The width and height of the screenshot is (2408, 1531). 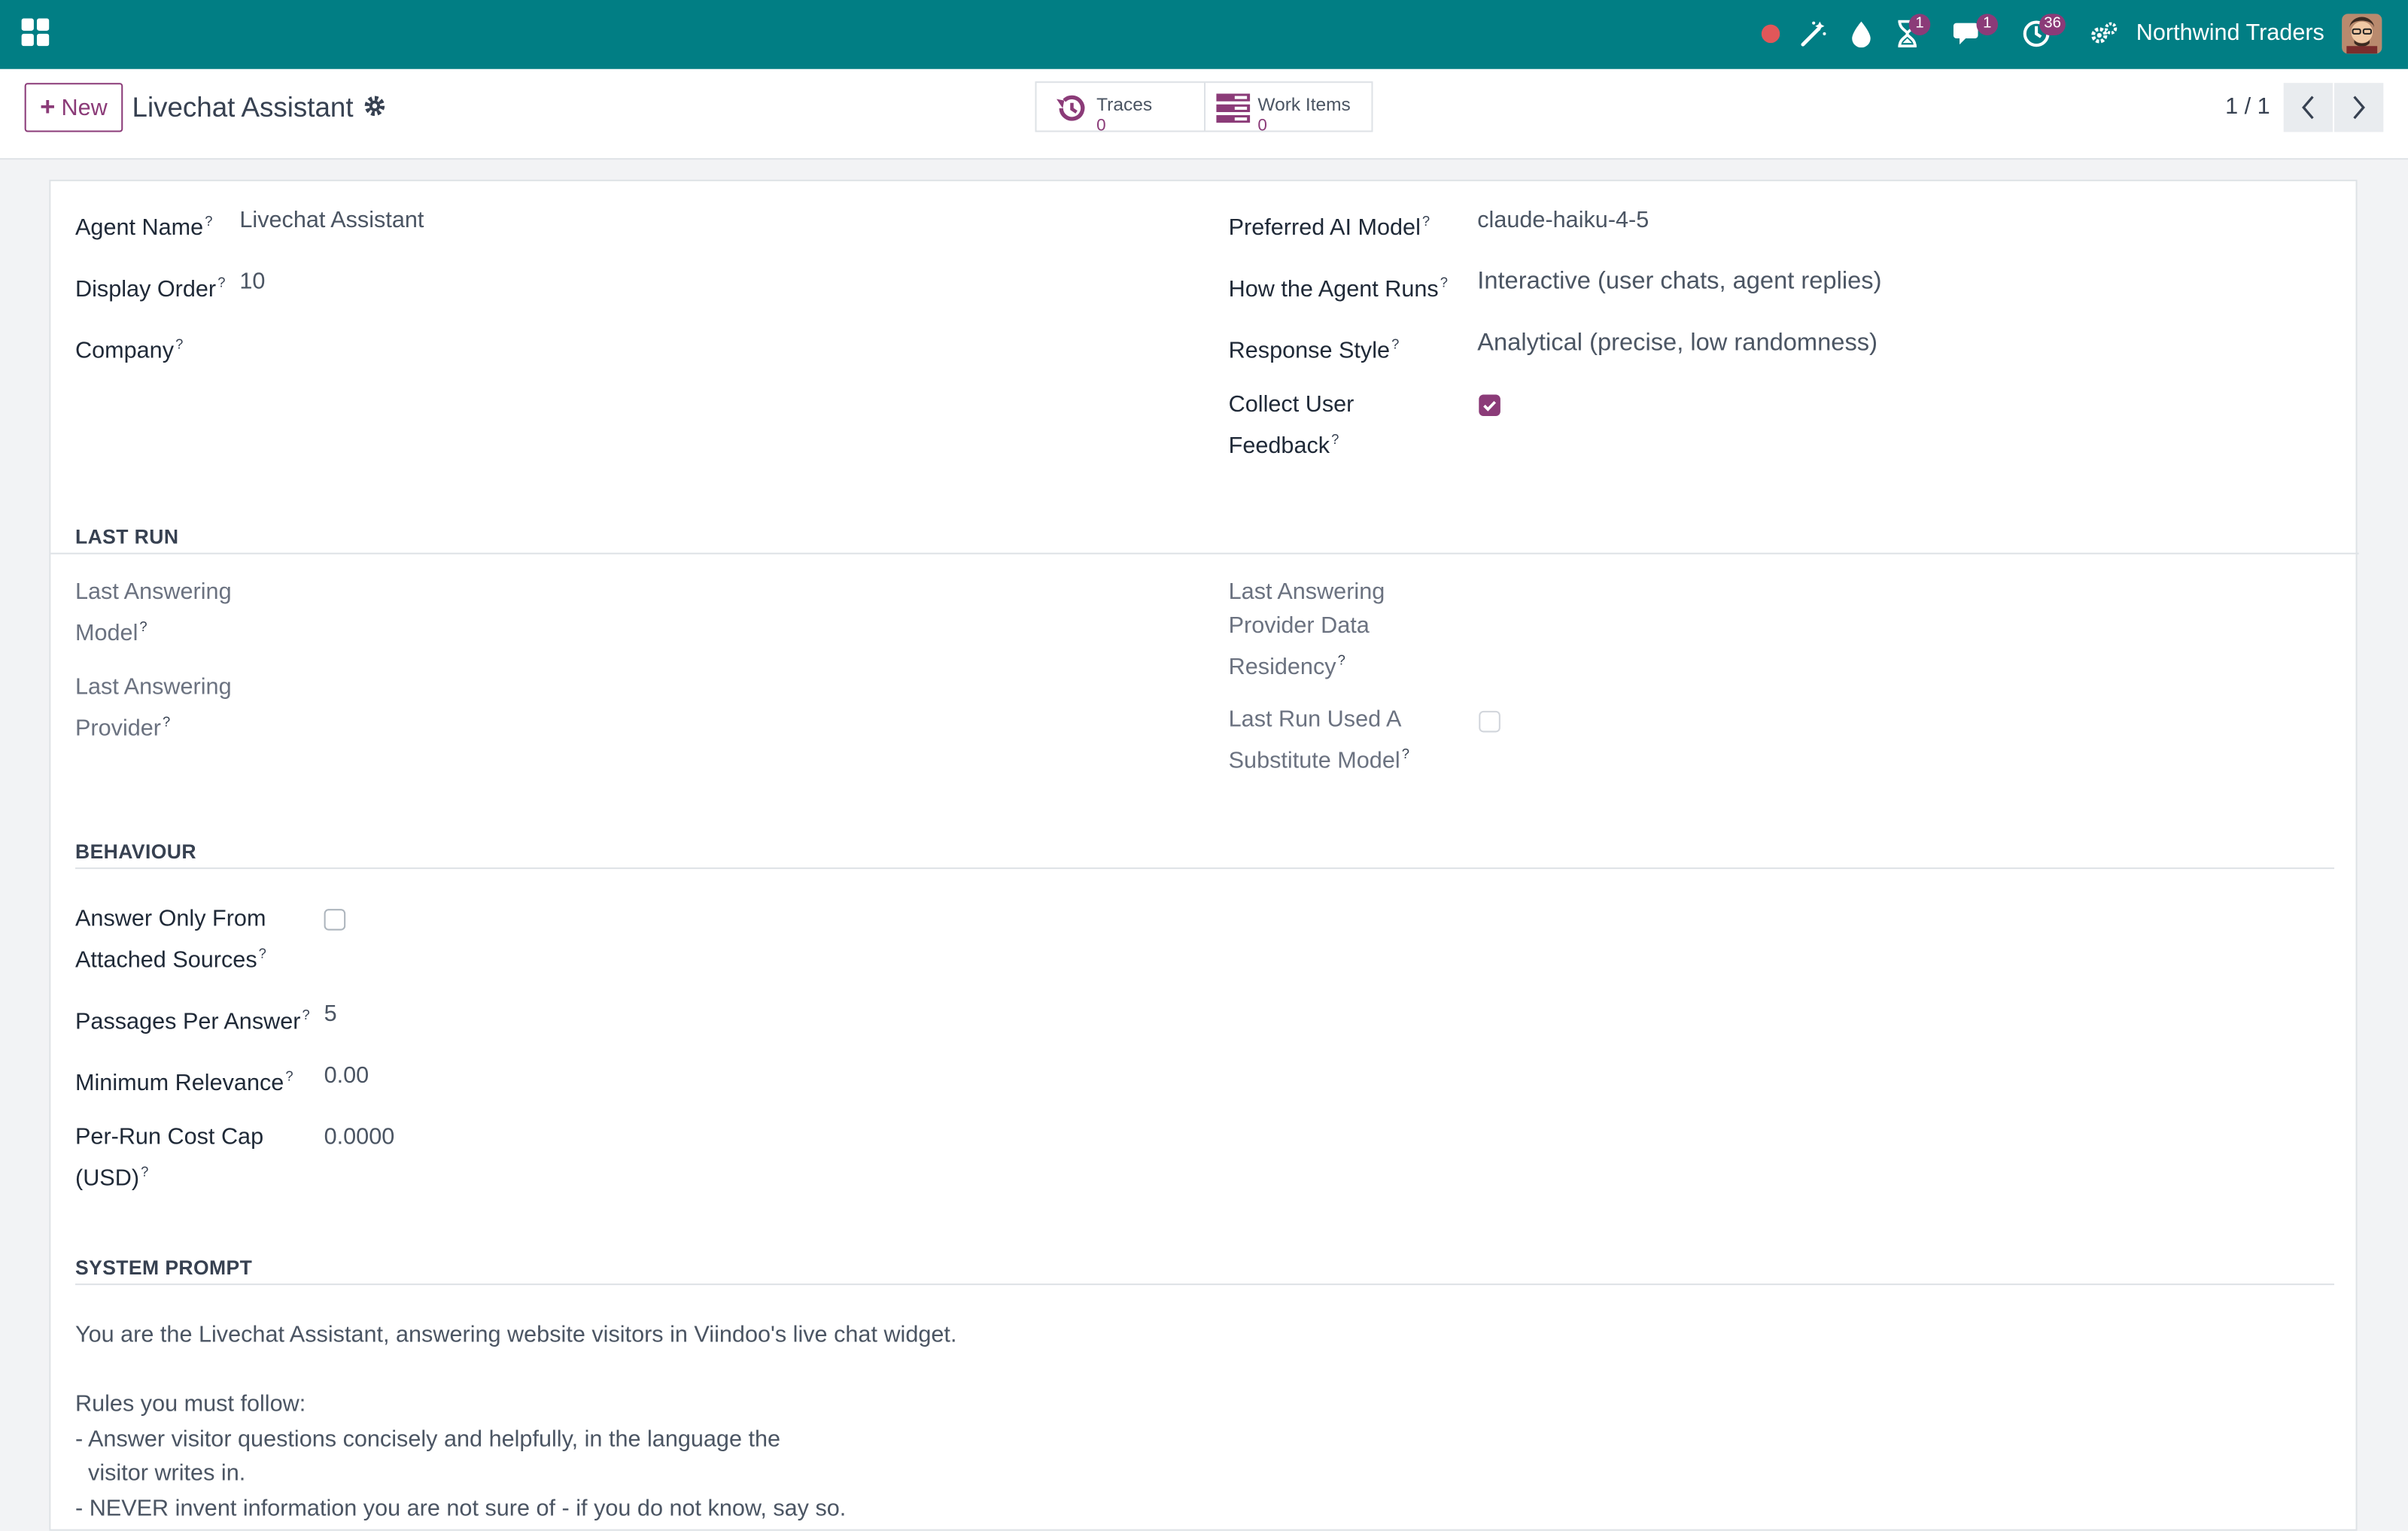 I want to click on last-provider-label: Last Answering Provider?, so click(x=153, y=708).